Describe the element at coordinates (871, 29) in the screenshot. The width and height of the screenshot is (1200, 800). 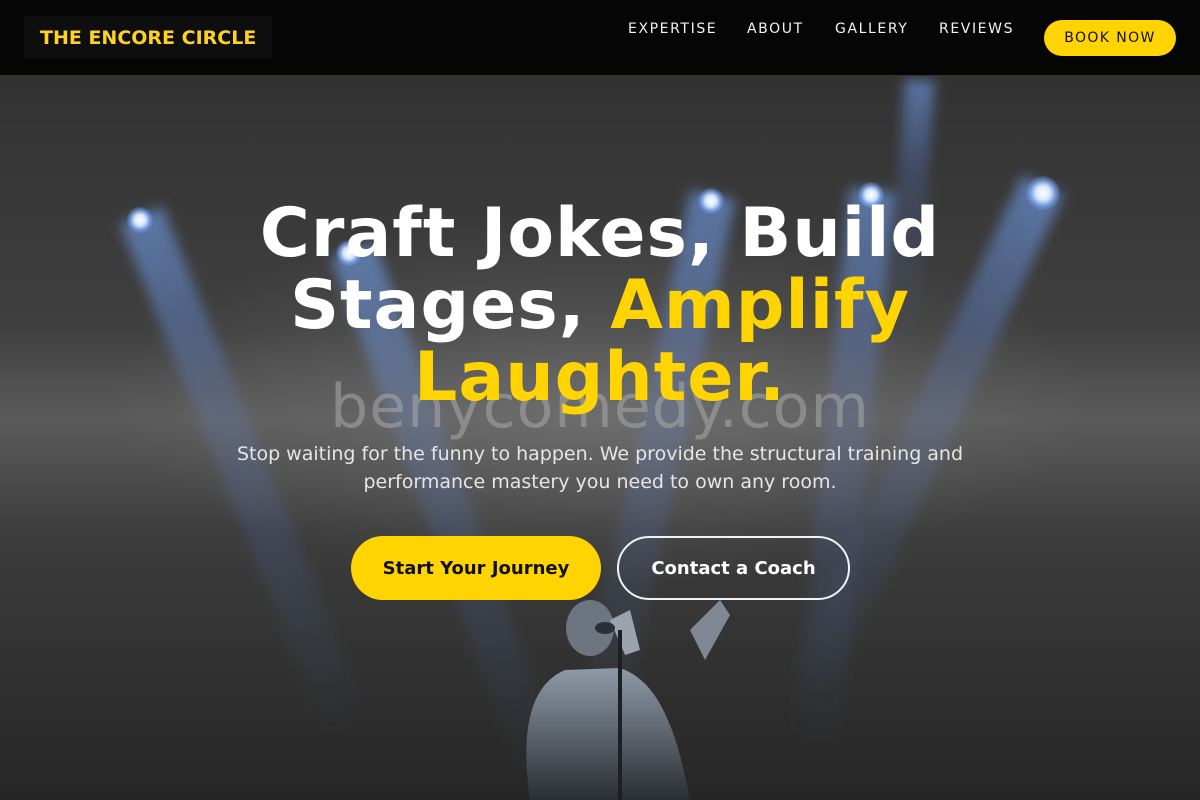
I see `nav-link-gallery: GALLERY` at that location.